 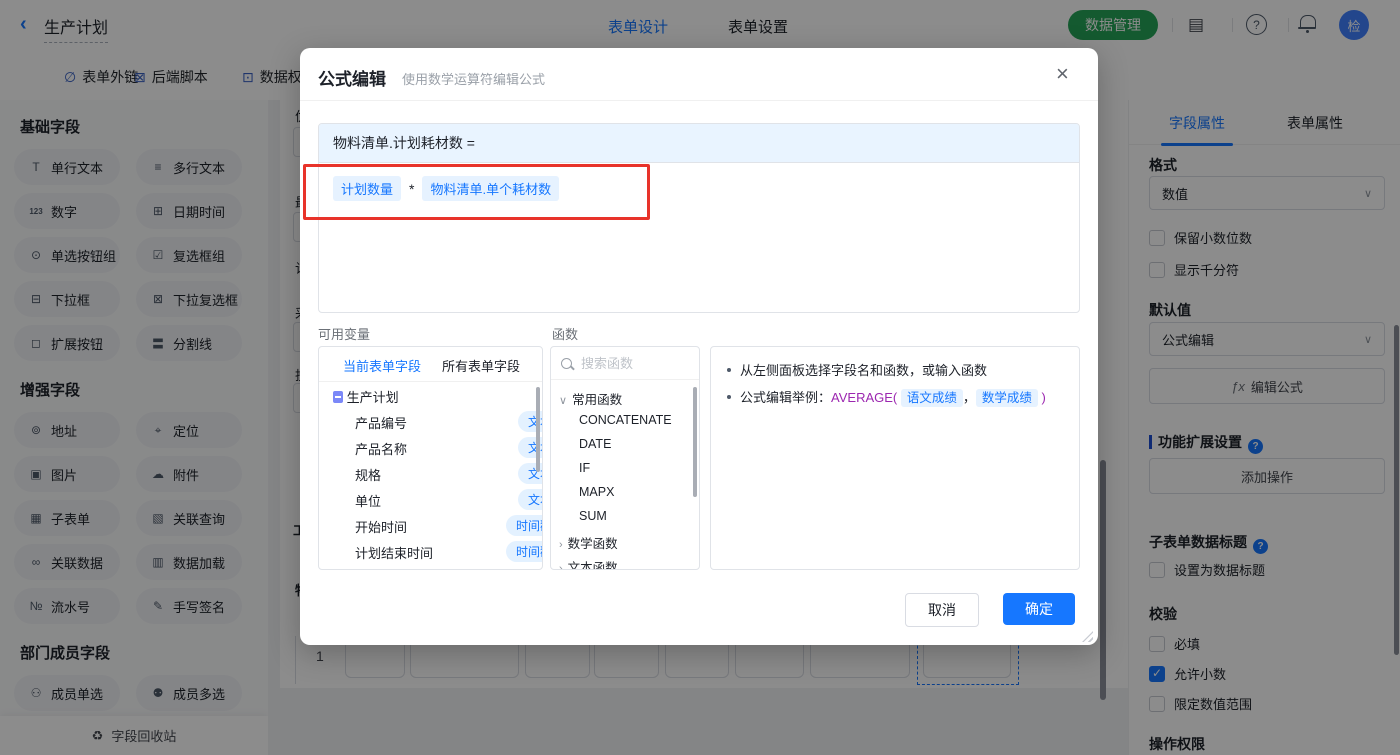 I want to click on tree-field: 规格文本, so click(x=430, y=476).